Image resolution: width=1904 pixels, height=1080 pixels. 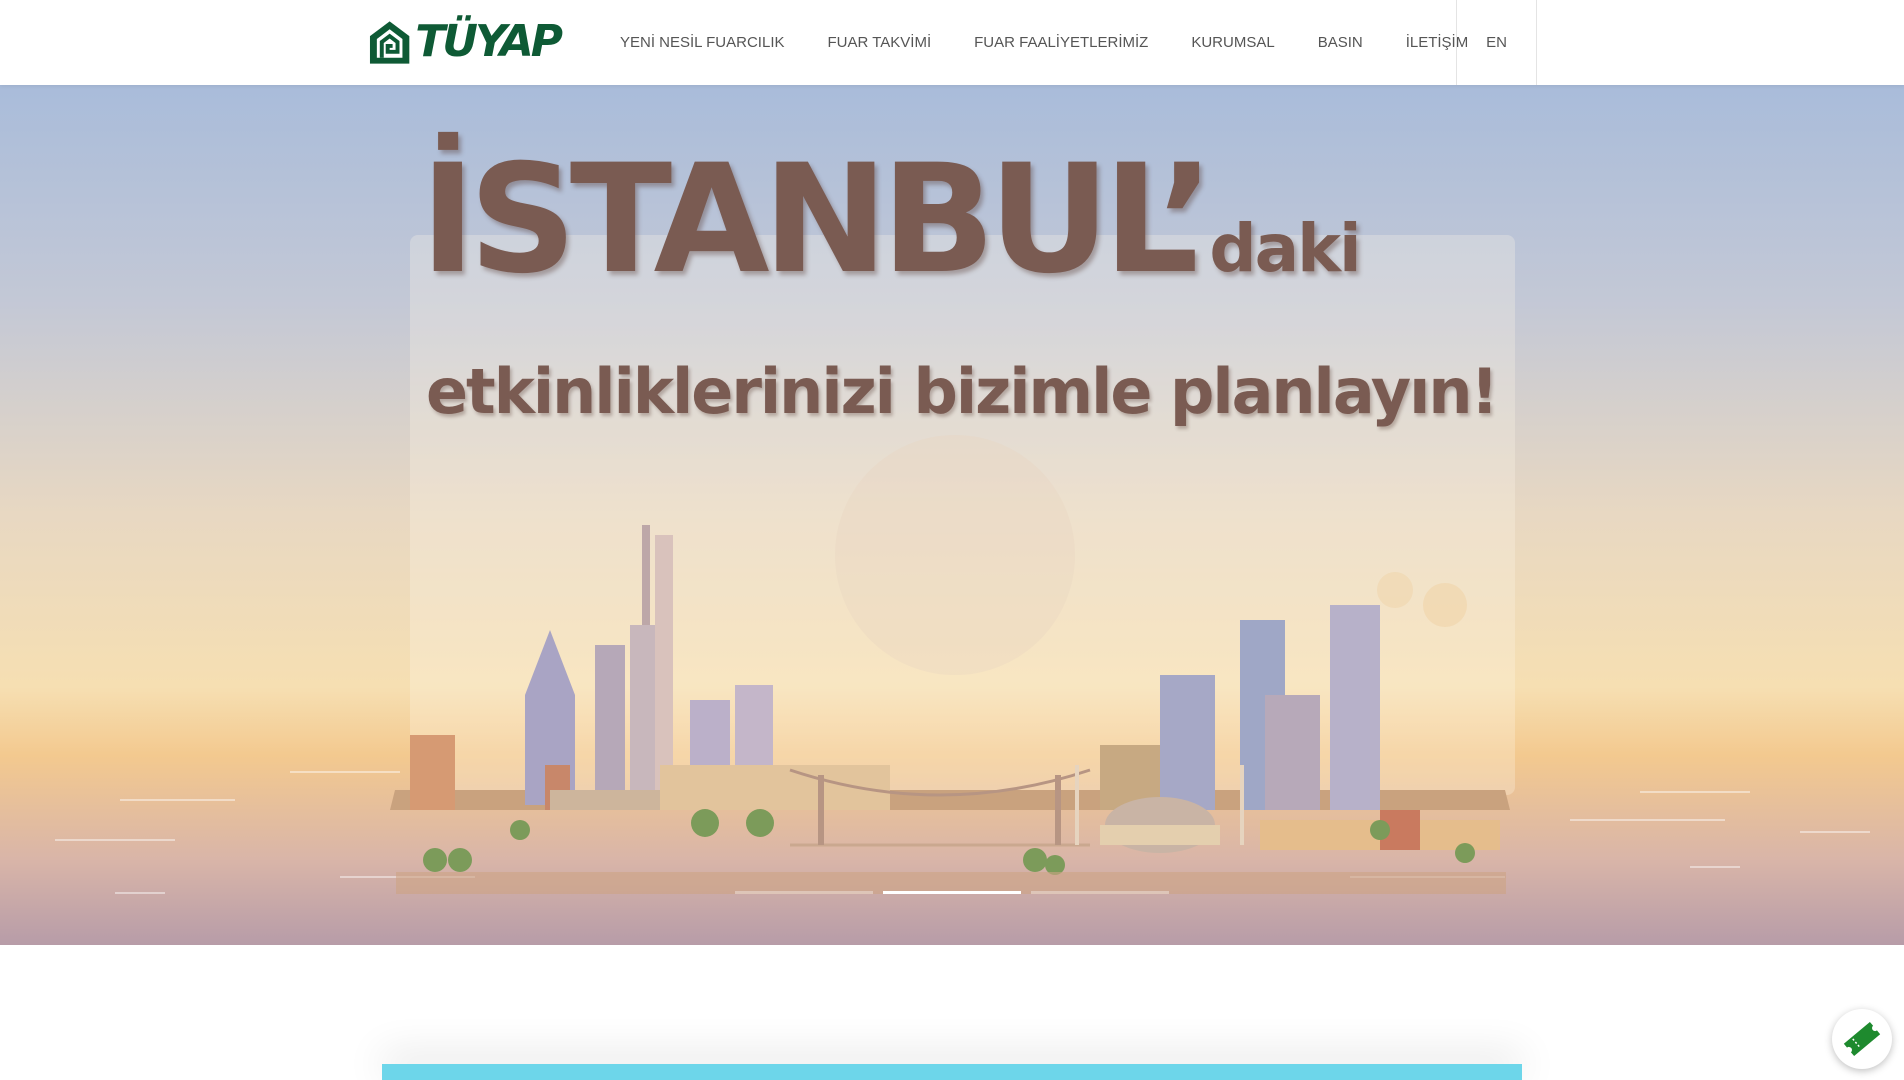 What do you see at coordinates (817, 220) in the screenshot?
I see `hero-title-main: İSTANBUL’` at bounding box center [817, 220].